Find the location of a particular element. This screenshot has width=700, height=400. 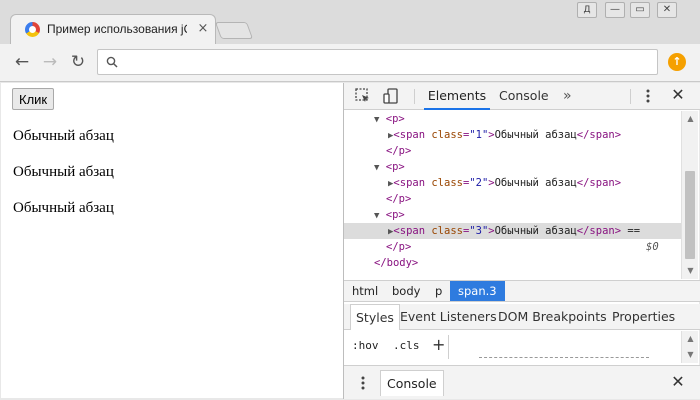

devtools-close-icon: ✕ is located at coordinates (678, 95).